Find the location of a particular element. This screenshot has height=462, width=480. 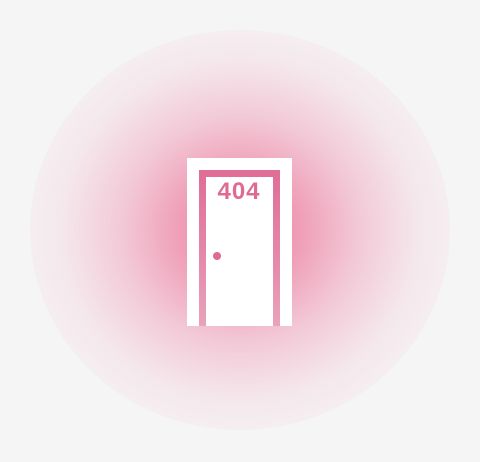

door-knob-icon is located at coordinates (217, 256).